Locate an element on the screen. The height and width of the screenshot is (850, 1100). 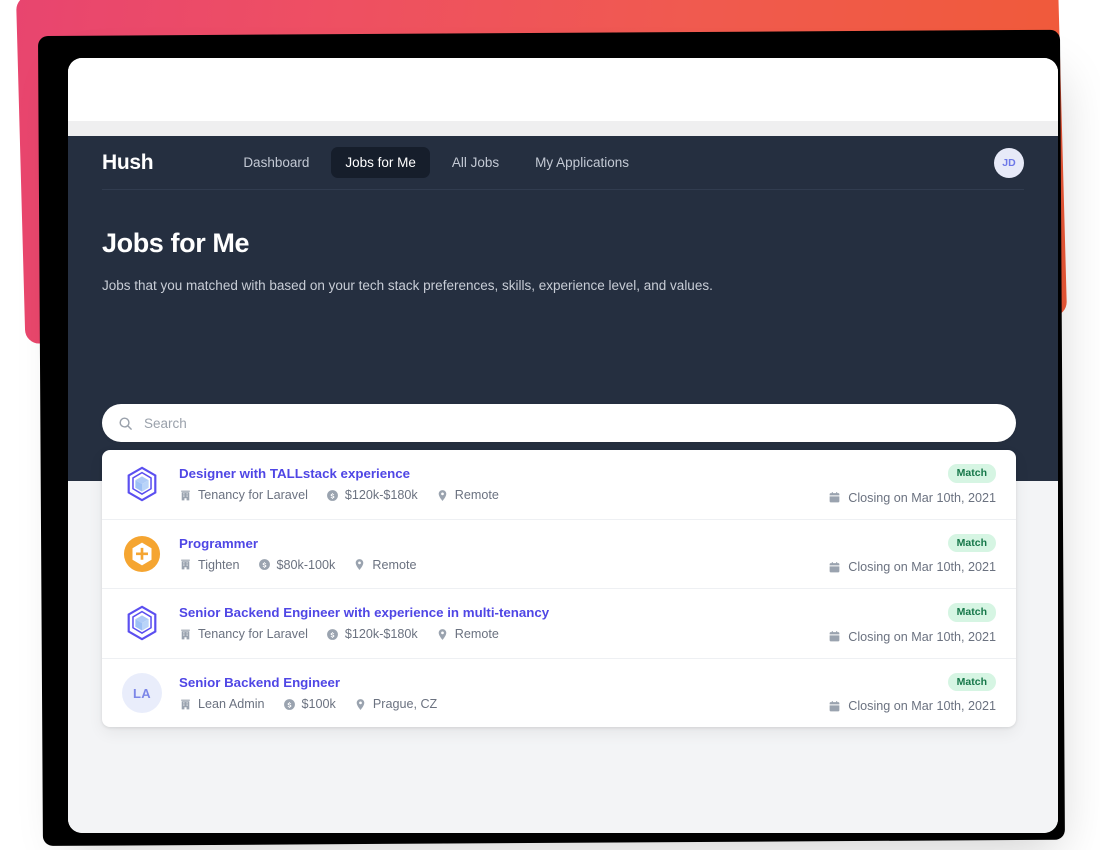
job-company: Tighten is located at coordinates (209, 565).